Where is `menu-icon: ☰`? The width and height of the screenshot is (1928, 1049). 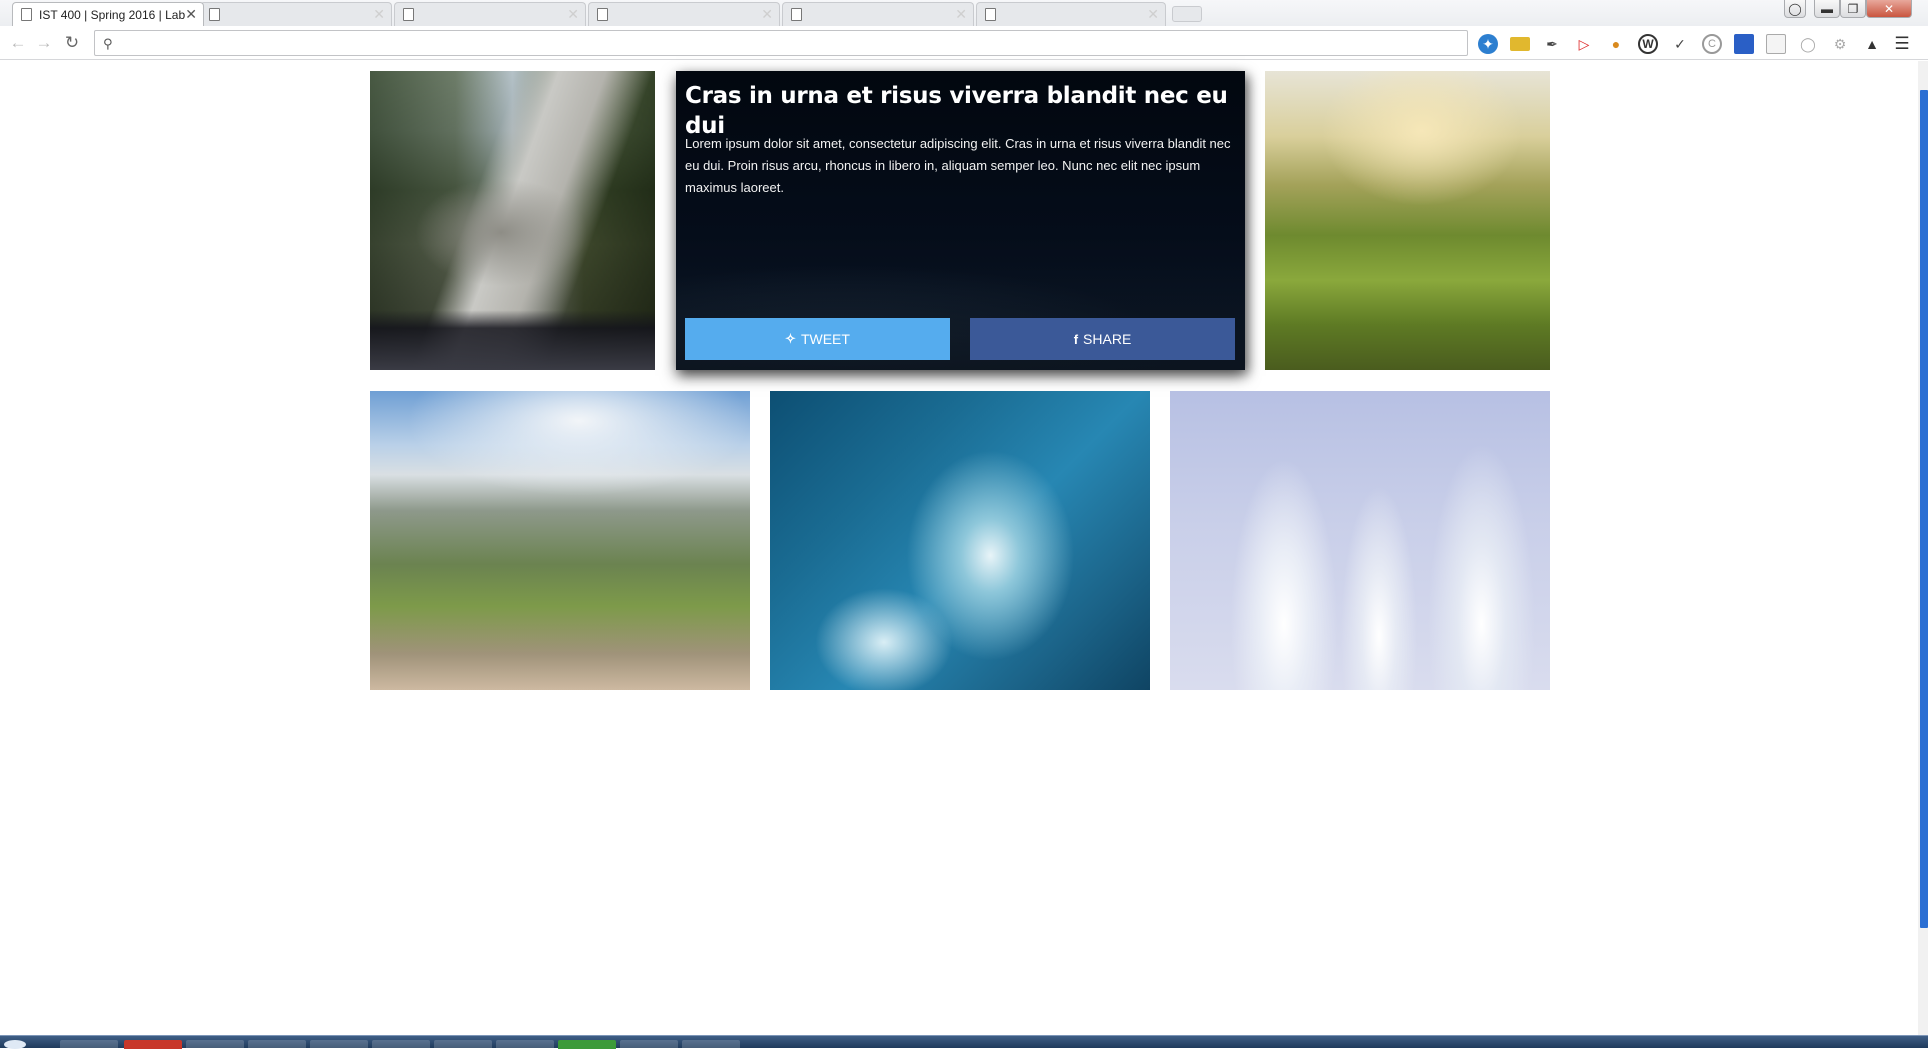 menu-icon: ☰ is located at coordinates (1902, 44).